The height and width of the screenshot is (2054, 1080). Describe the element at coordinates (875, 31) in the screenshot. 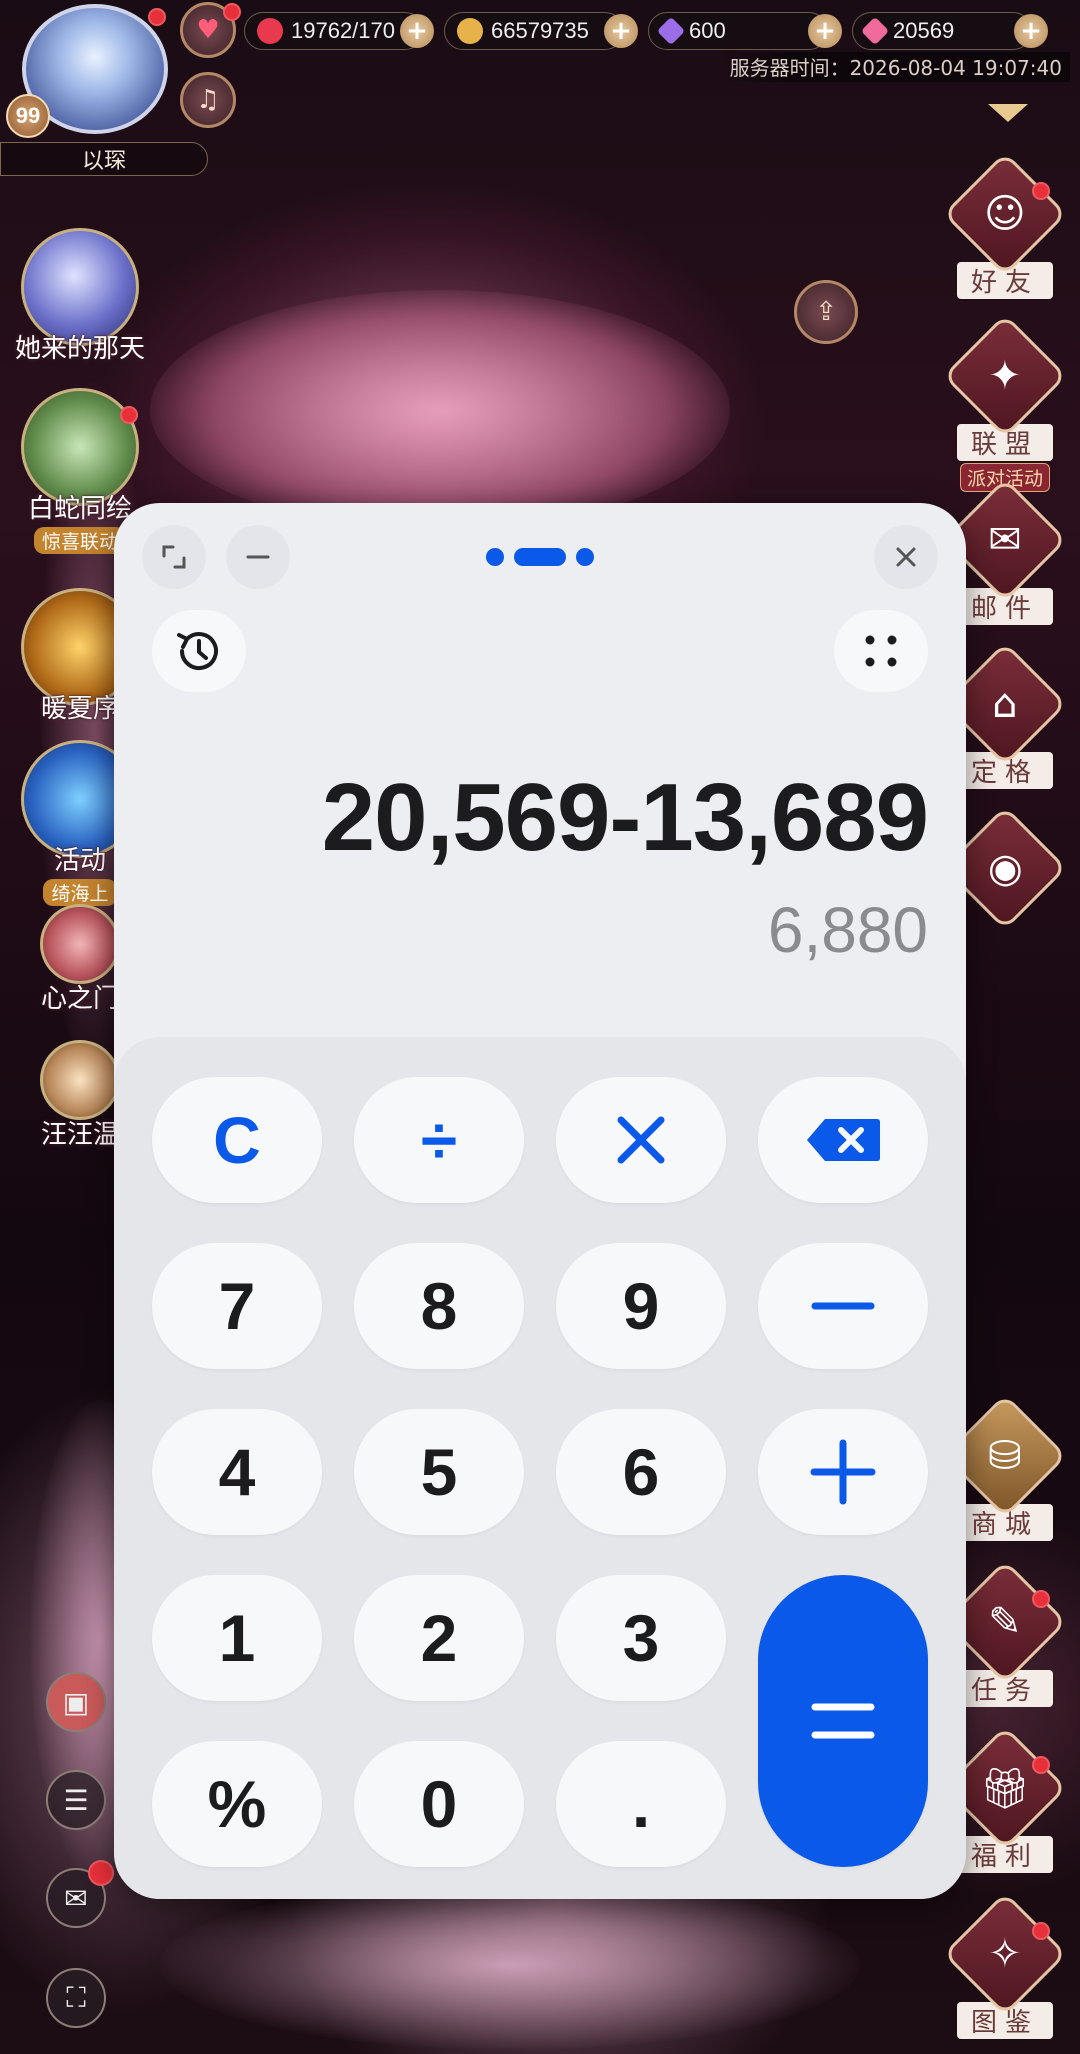

I see `pink-gem-icon` at that location.